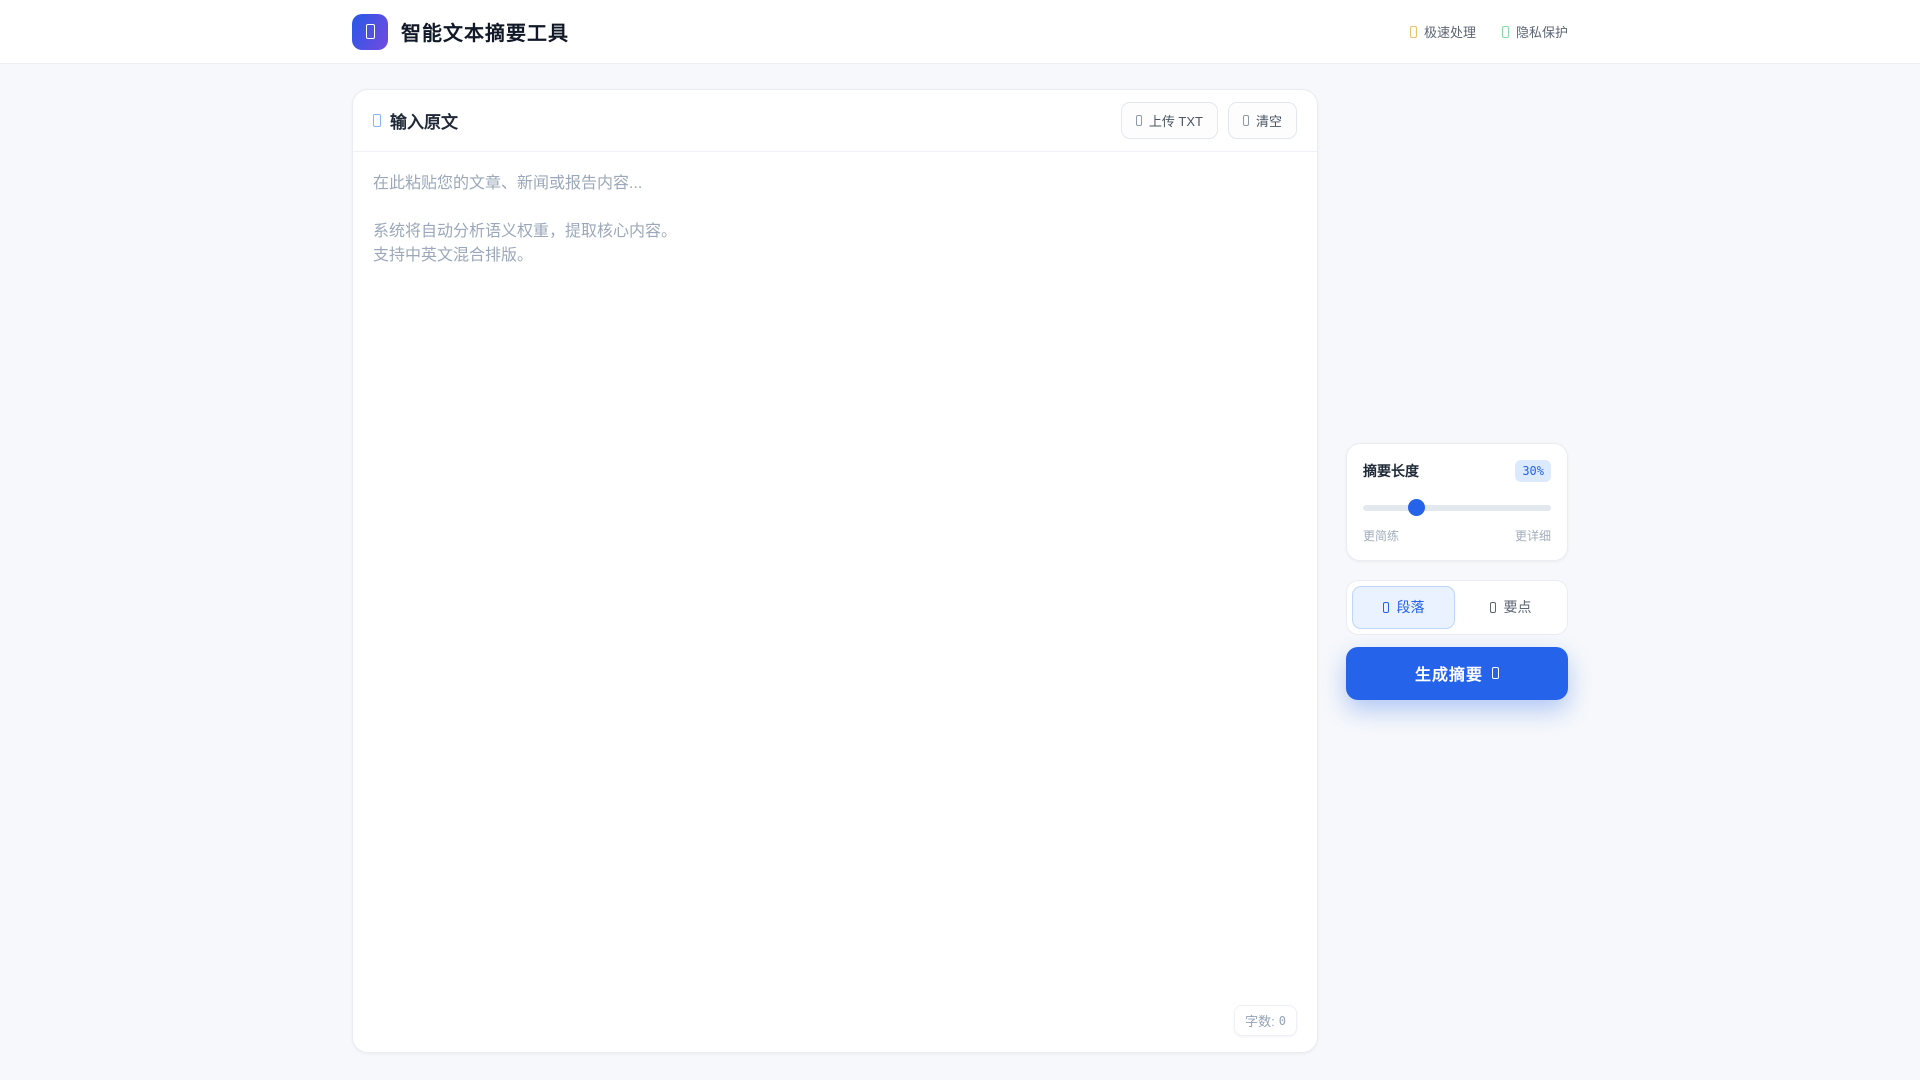 The image size is (1920, 1080). I want to click on paragraph-icon, so click(1385, 607).